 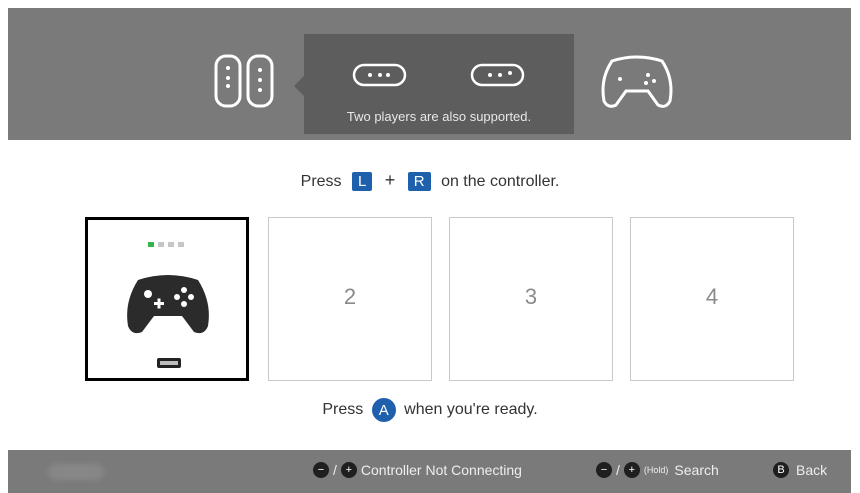 What do you see at coordinates (166, 244) in the screenshot?
I see `player-led-indicator` at bounding box center [166, 244].